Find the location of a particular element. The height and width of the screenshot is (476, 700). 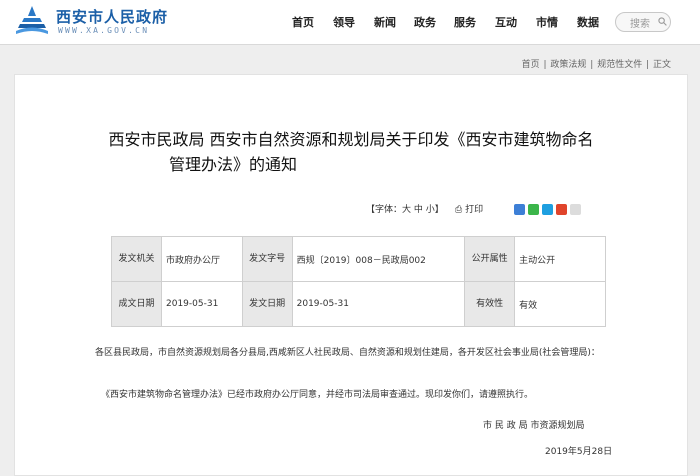

public-attr-value: 主动公开 is located at coordinates (560, 259).